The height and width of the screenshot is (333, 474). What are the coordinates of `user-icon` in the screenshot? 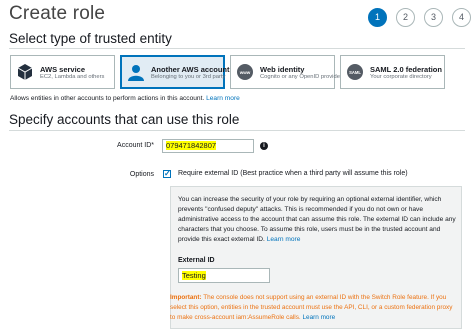 It's located at (136, 72).